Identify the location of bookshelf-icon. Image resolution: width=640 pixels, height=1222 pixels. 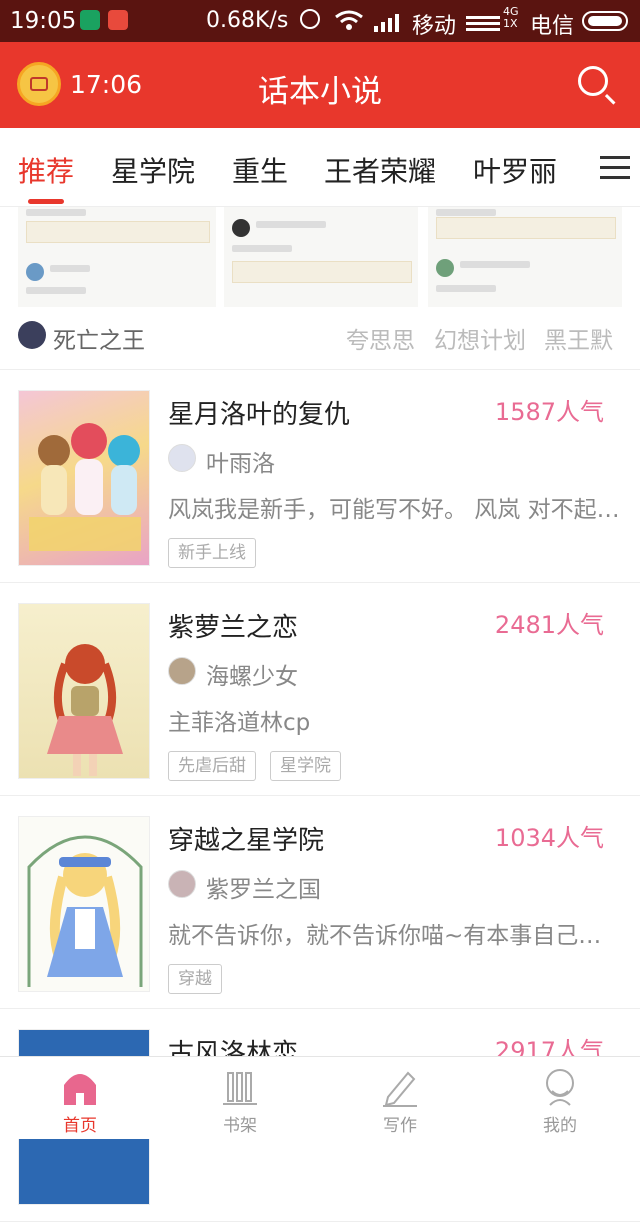
(240, 1088).